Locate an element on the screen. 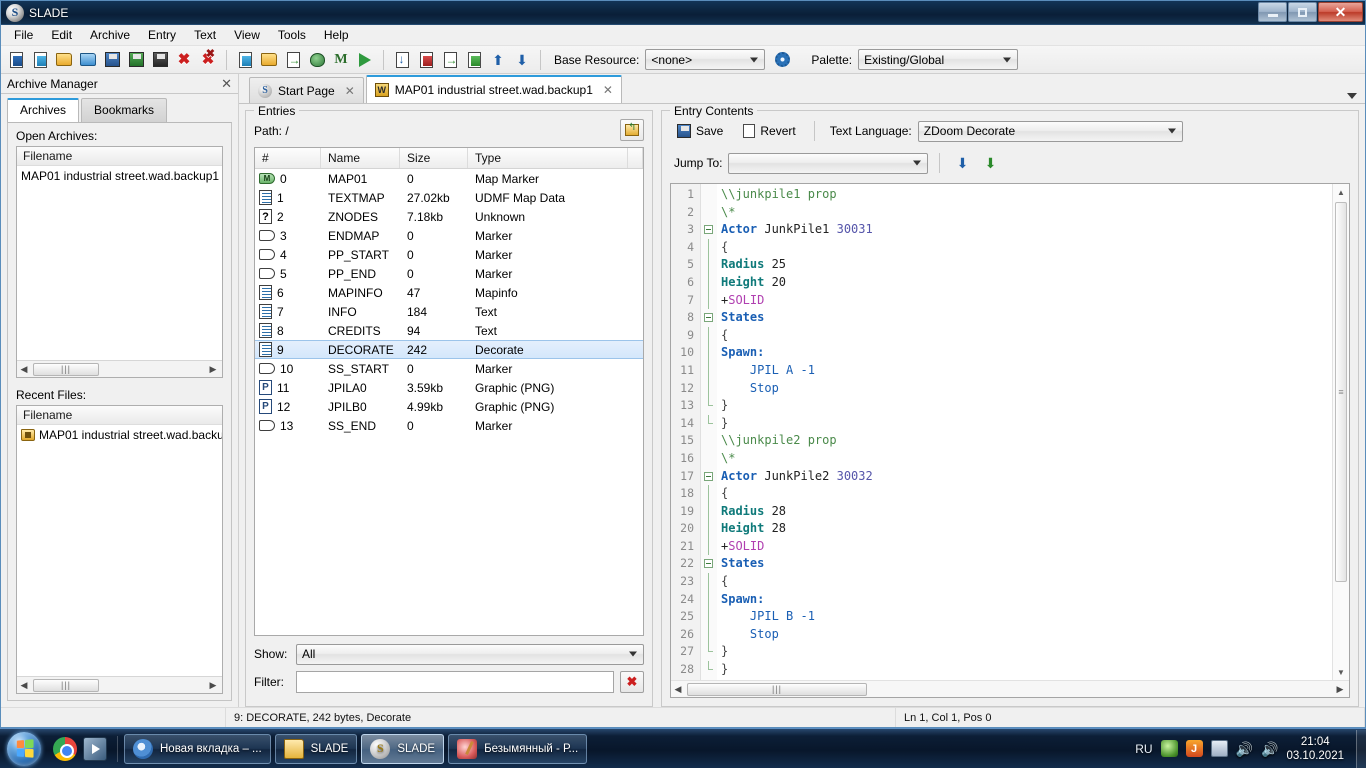 The width and height of the screenshot is (1366, 768). jump-next-button: ⬇ is located at coordinates (990, 163).